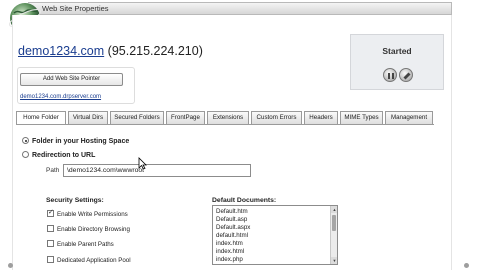 The width and height of the screenshot is (480, 270). Describe the element at coordinates (94, 260) in the screenshot. I see `app-pool-label: Dedicated Application Pool` at that location.